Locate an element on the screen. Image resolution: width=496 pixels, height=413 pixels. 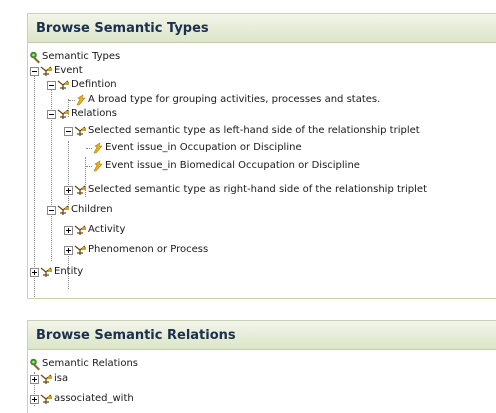
tree-node-semantic-types: Semantic Types is located at coordinates (74, 57).